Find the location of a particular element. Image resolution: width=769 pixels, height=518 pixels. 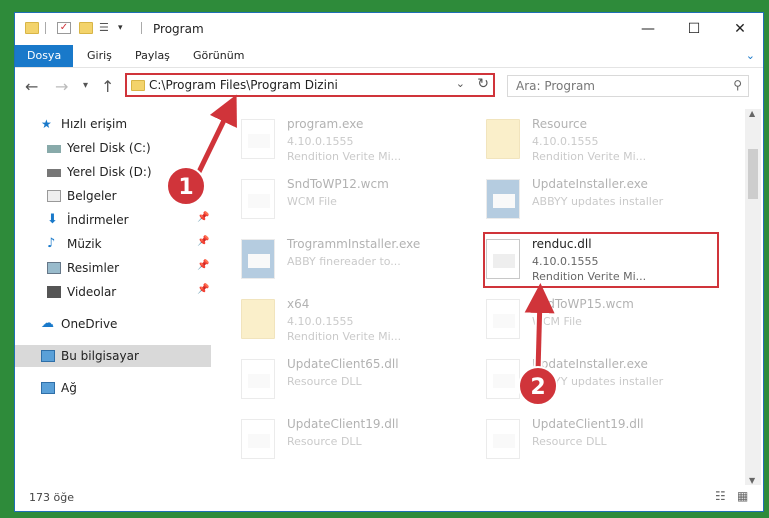

tab-paylas: Paylaş is located at coordinates (152, 56).